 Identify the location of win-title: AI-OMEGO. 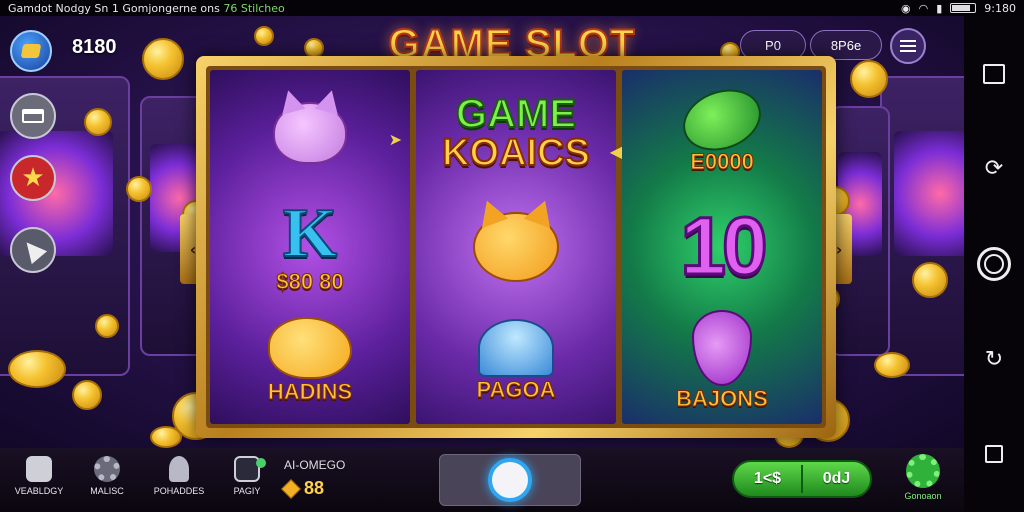
(315, 465).